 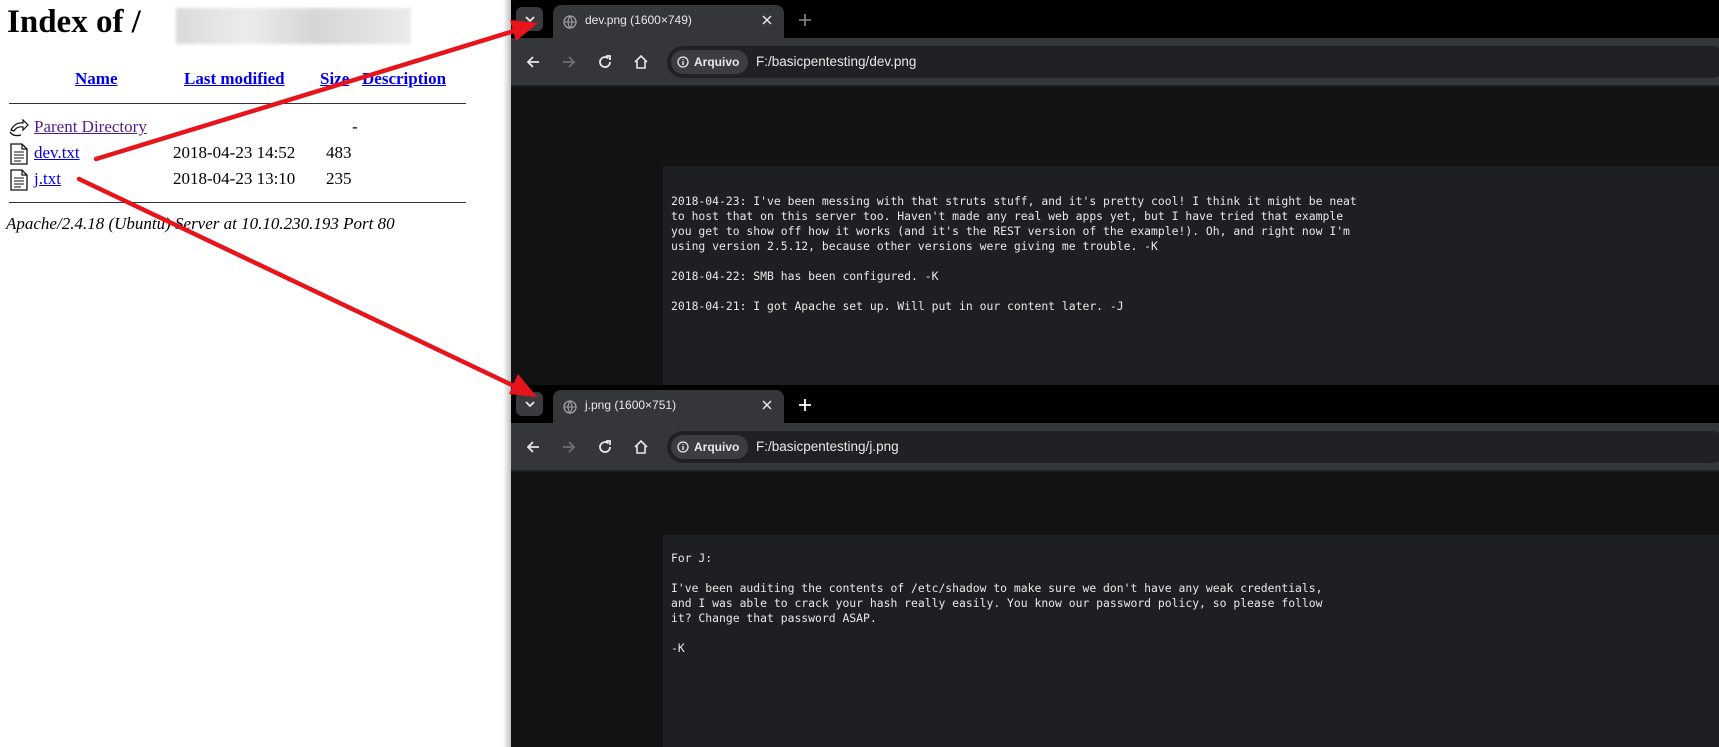 What do you see at coordinates (1193, 447) in the screenshot?
I see `address-bar: Arquivo F:/basicpentesting/j.png` at bounding box center [1193, 447].